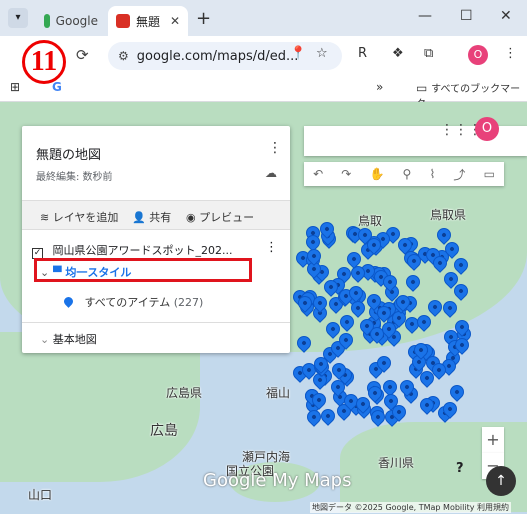  Describe the element at coordinates (15, 87) in the screenshot. I see `apps-grid-icon: ⊞` at that location.